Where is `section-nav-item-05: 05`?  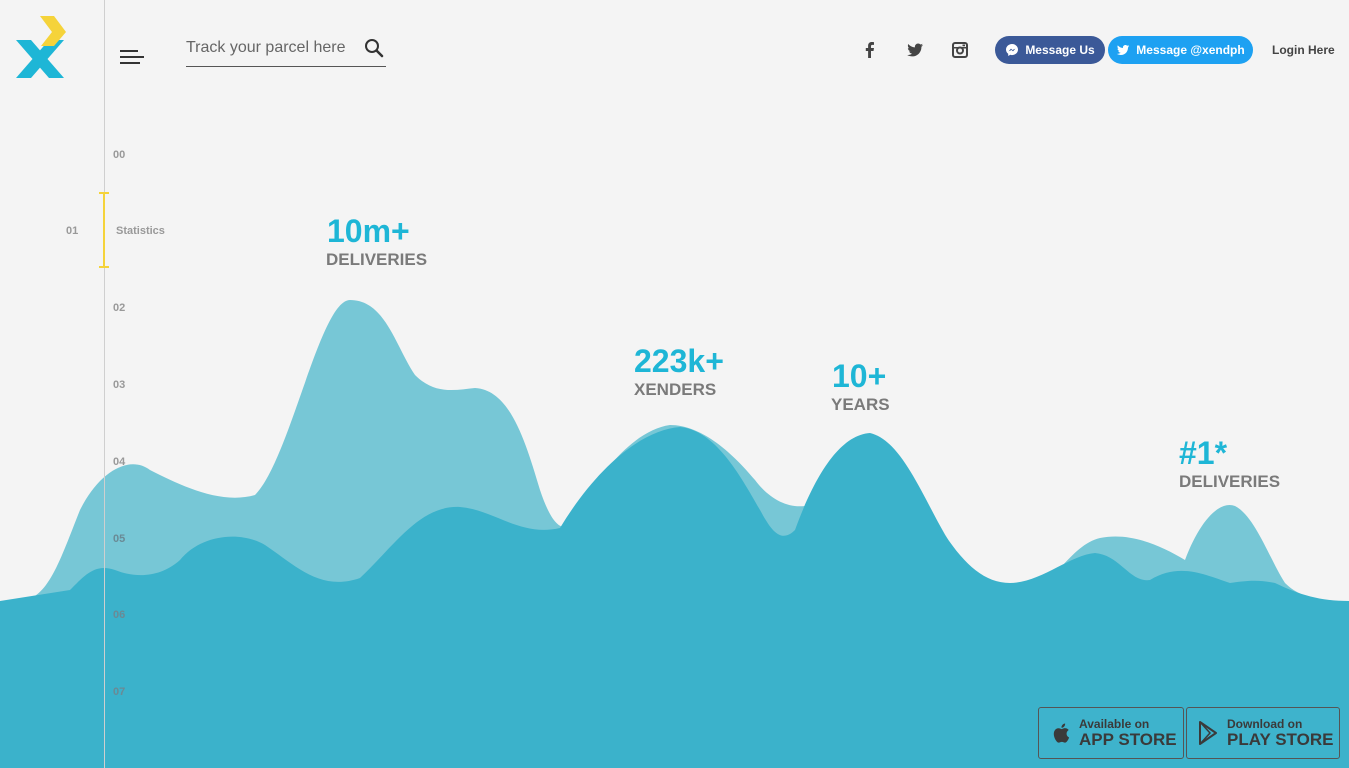
section-nav-item-05: 05 is located at coordinates (119, 539).